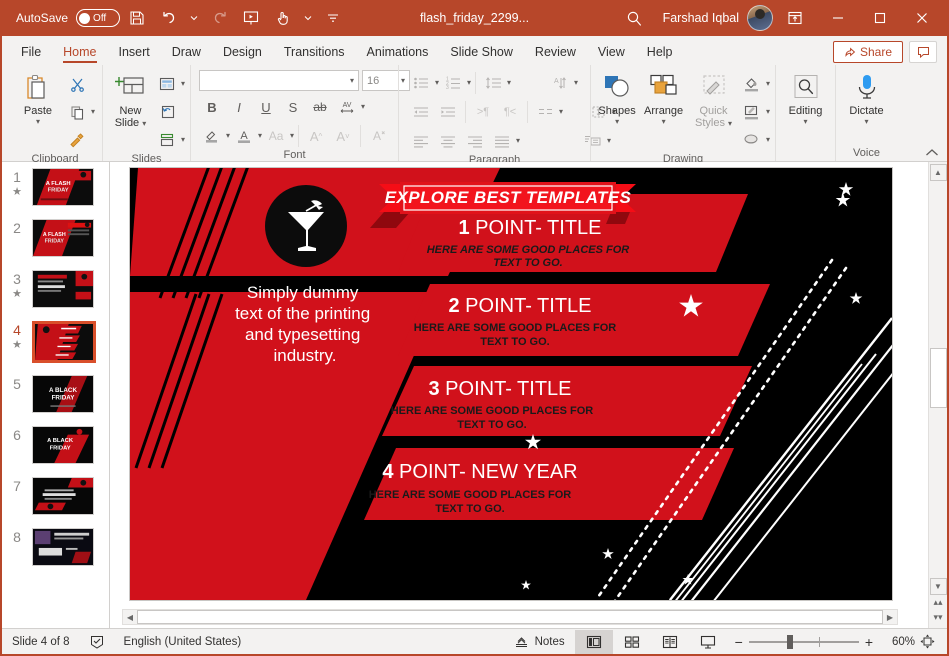  Describe the element at coordinates (130, 617) in the screenshot. I see `scroll-left-icon: ◀` at that location.